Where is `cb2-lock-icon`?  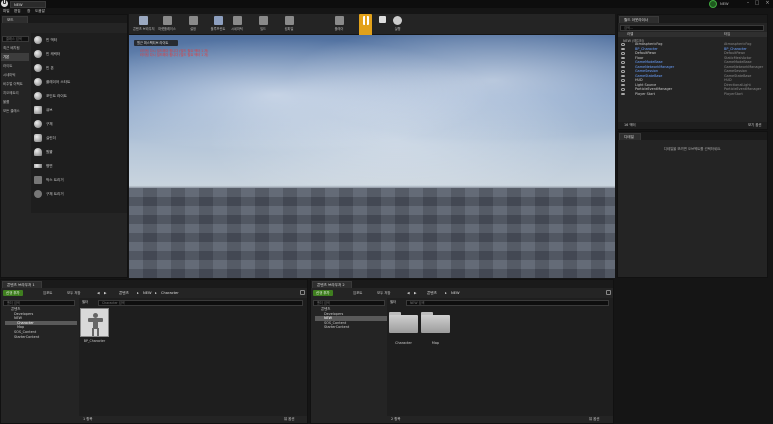
cb2-lock-icon is located at coordinates (608, 292).